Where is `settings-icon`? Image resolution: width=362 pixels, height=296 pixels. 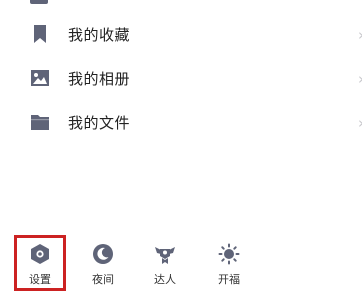 settings-icon is located at coordinates (40, 254).